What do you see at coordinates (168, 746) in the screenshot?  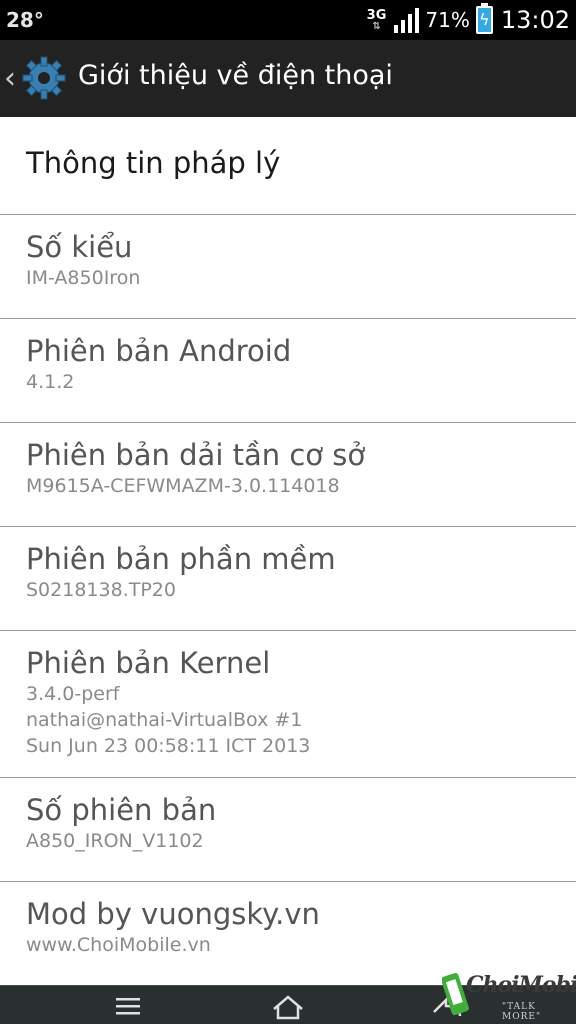 I see `item-value-line: Sun Jun 23 00:58:11 ICT 2013` at bounding box center [168, 746].